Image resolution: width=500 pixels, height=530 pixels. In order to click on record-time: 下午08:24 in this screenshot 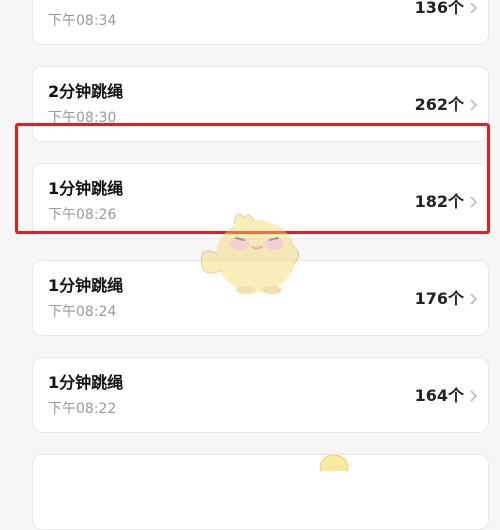, I will do `click(82, 312)`.